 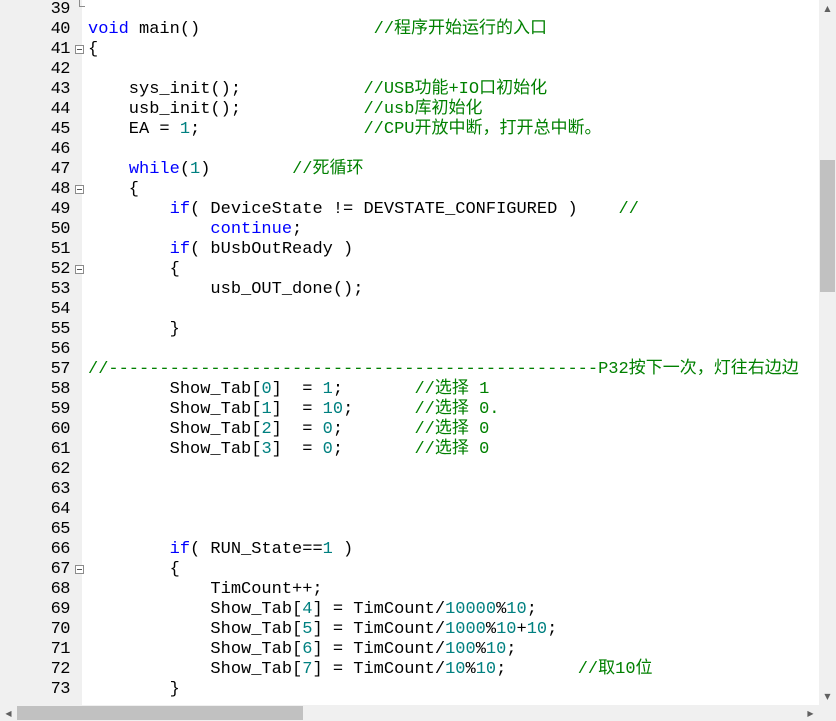 What do you see at coordinates (409, 10) in the screenshot?
I see `code-line: 39` at bounding box center [409, 10].